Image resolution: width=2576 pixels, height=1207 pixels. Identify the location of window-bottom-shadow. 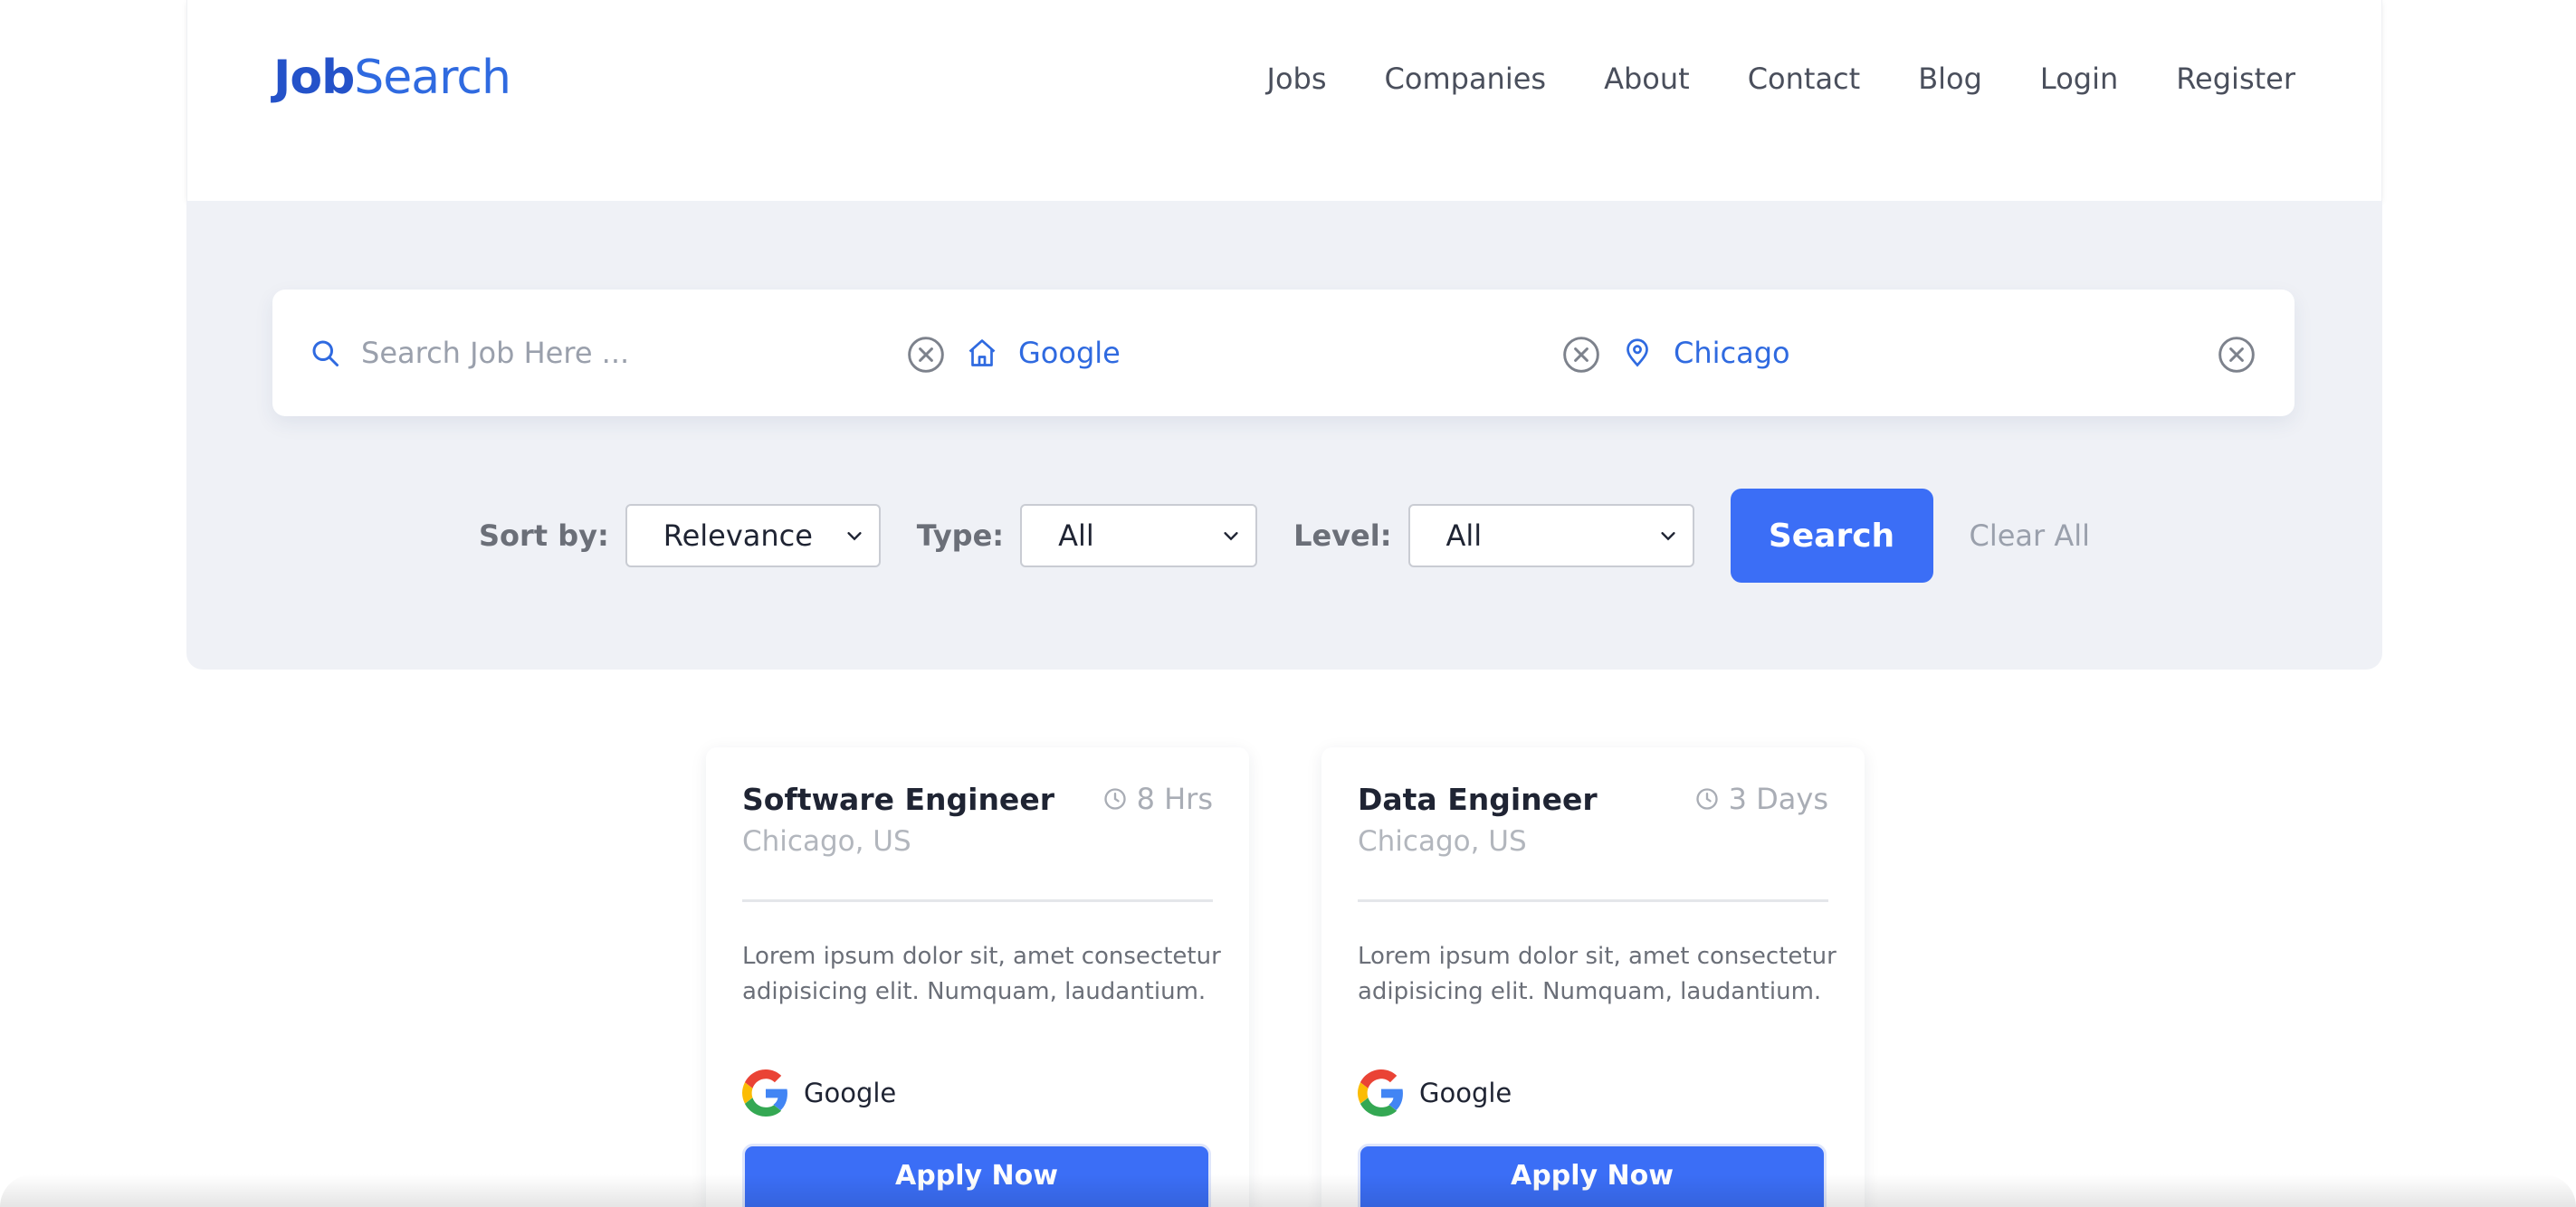
(1288, 1190).